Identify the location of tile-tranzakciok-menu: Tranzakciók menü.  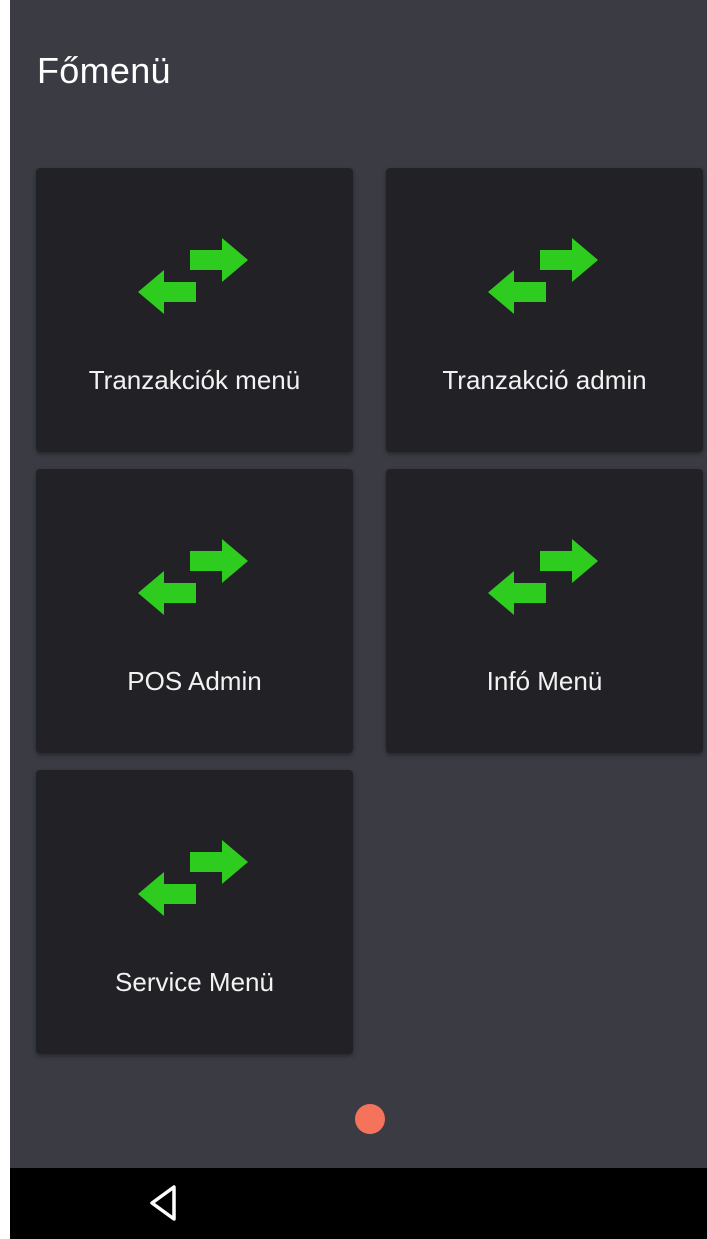
(194, 310).